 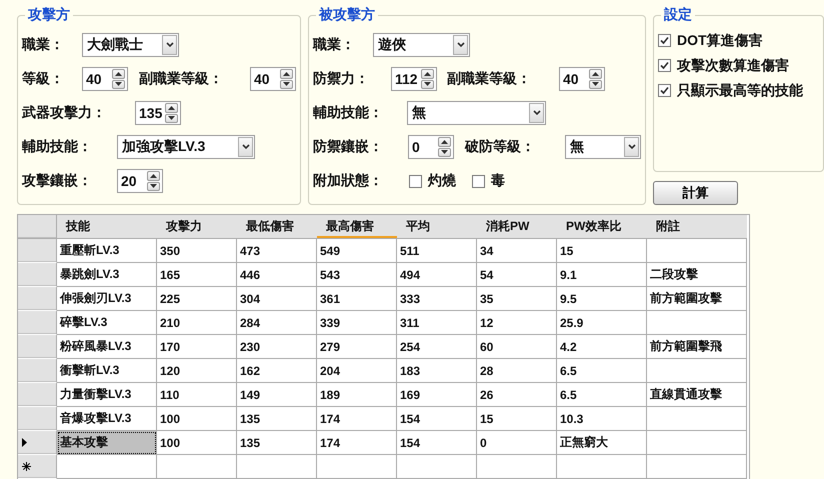 What do you see at coordinates (357, 371) in the screenshot?
I see `table-cell: 204` at bounding box center [357, 371].